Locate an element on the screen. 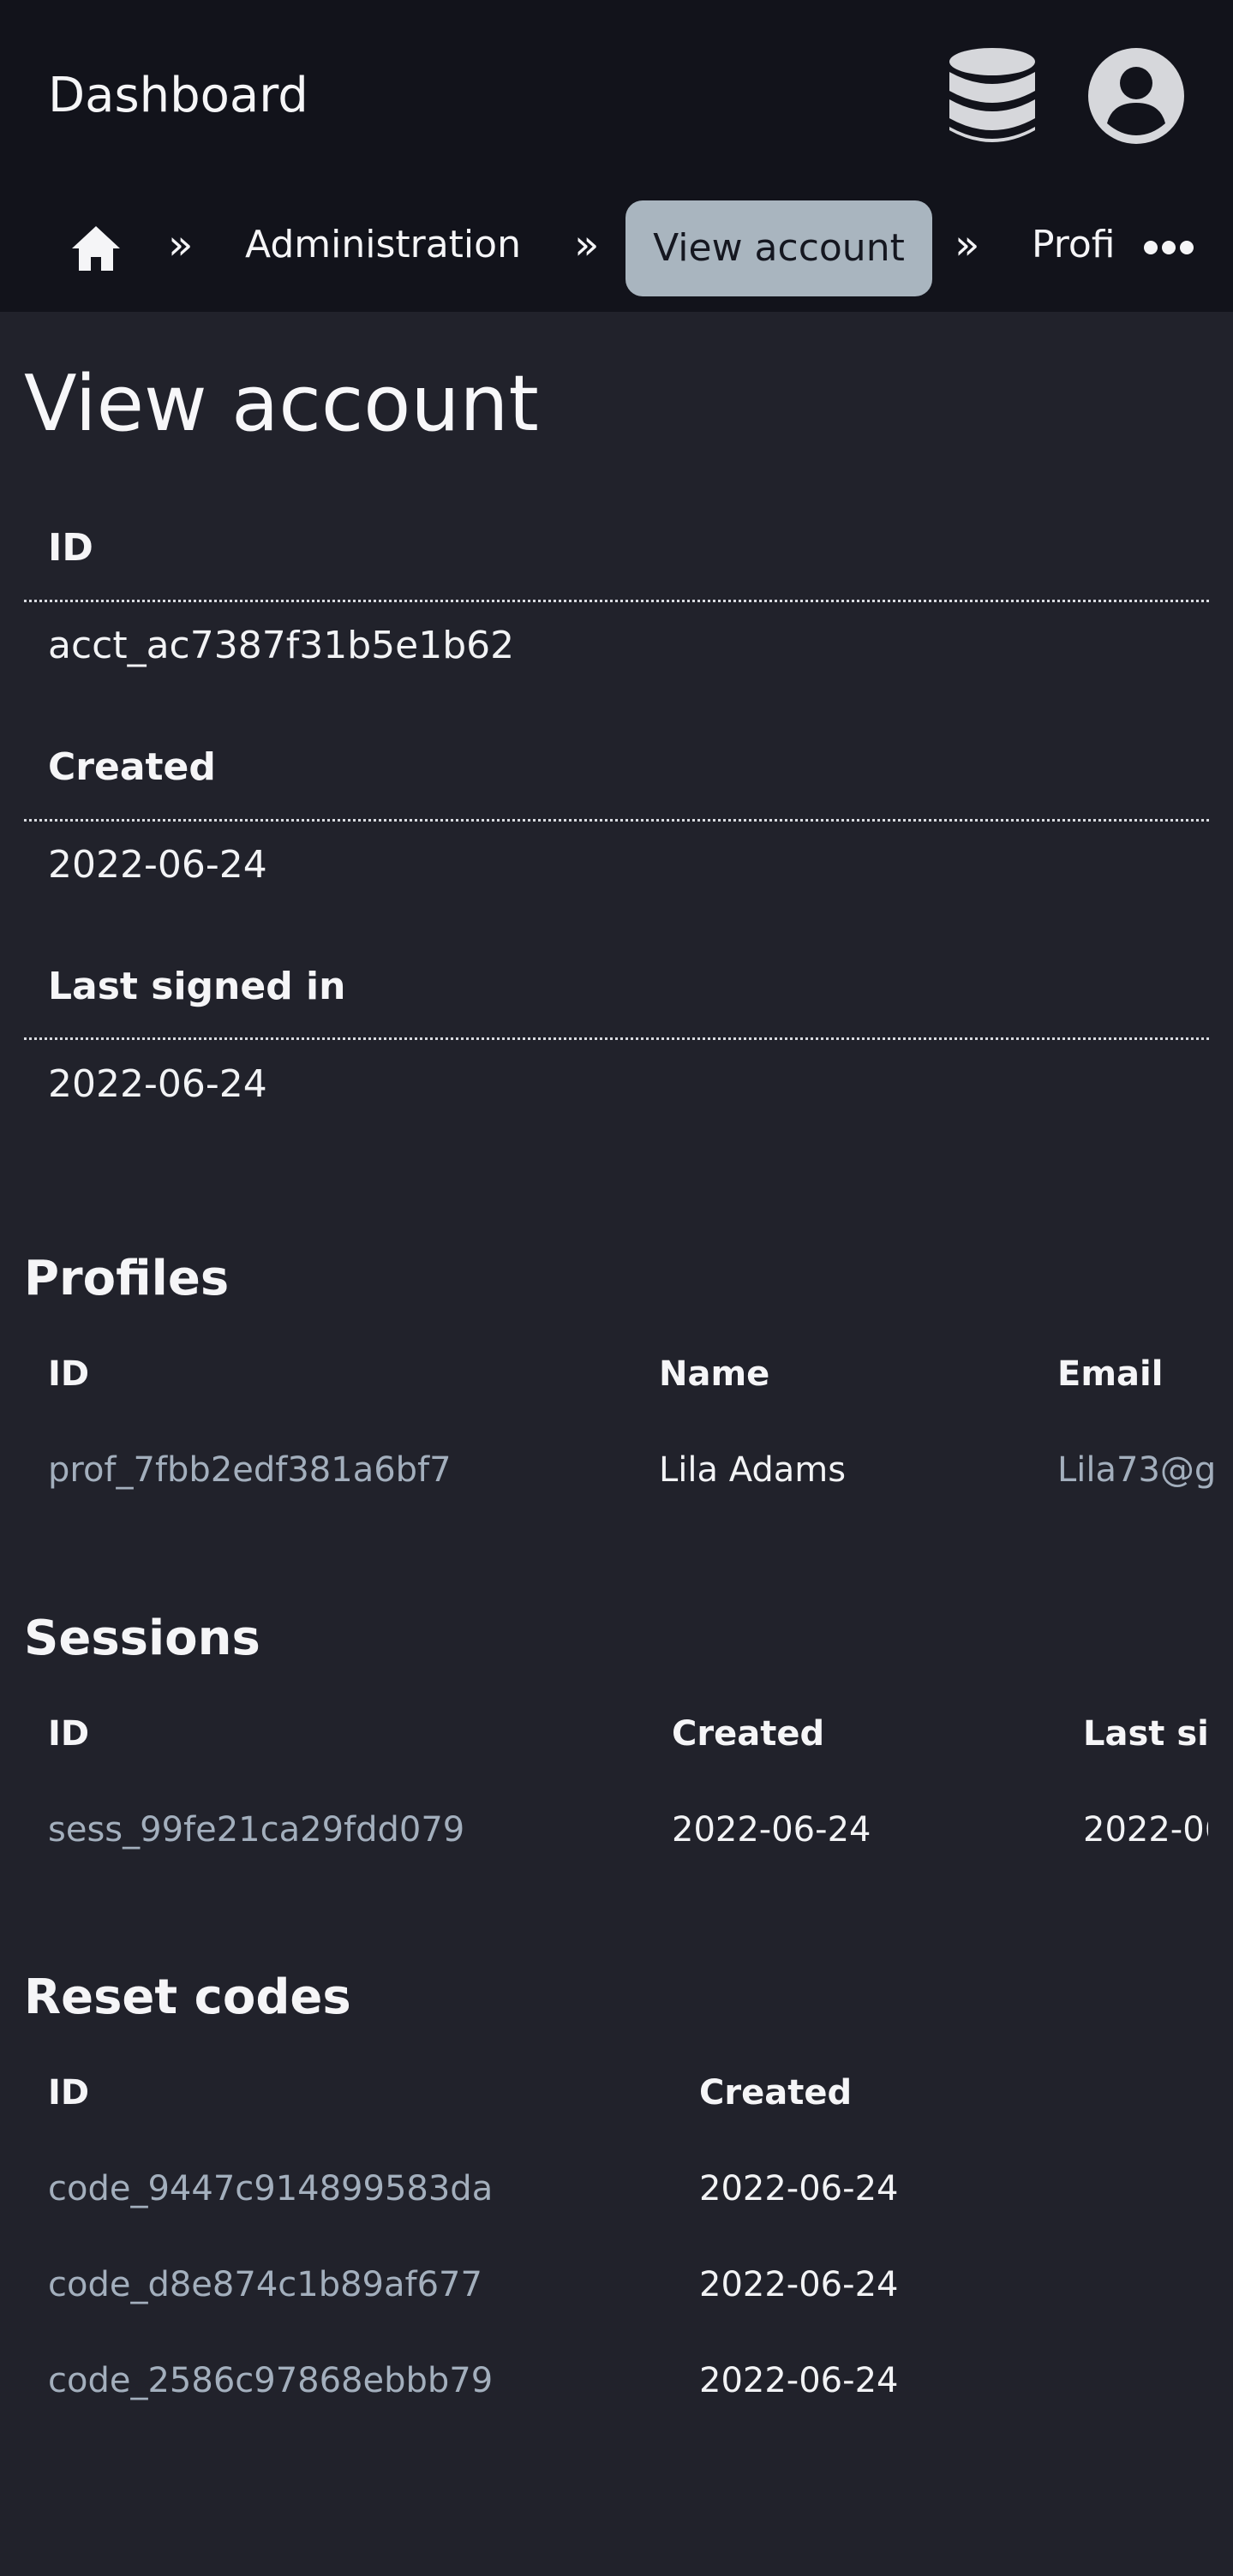  column-header-last-signed-in: Last si is located at coordinates (1145, 1734).